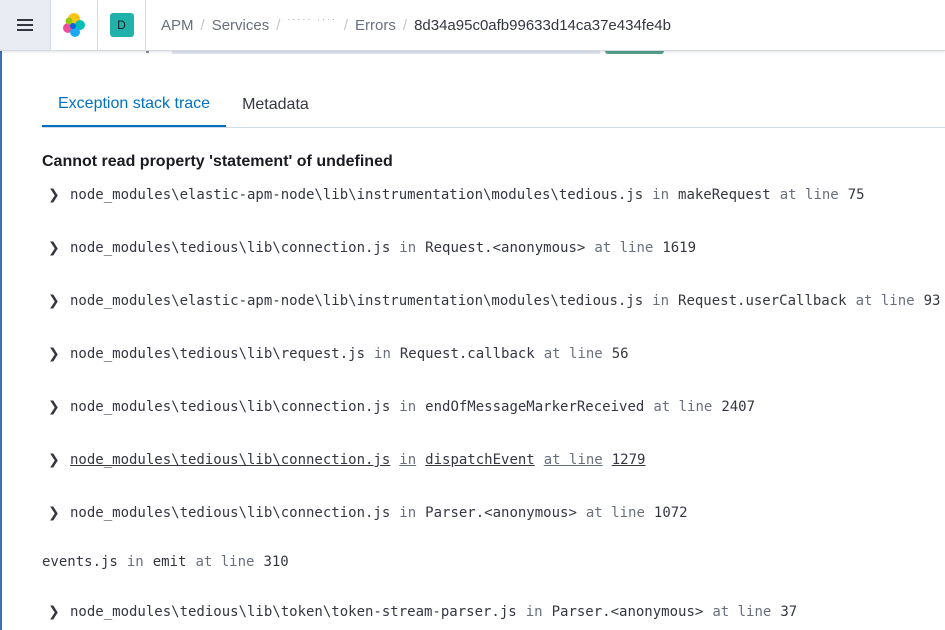  I want to click on error-tabs: Exception stack trace Metadata, so click(493, 105).